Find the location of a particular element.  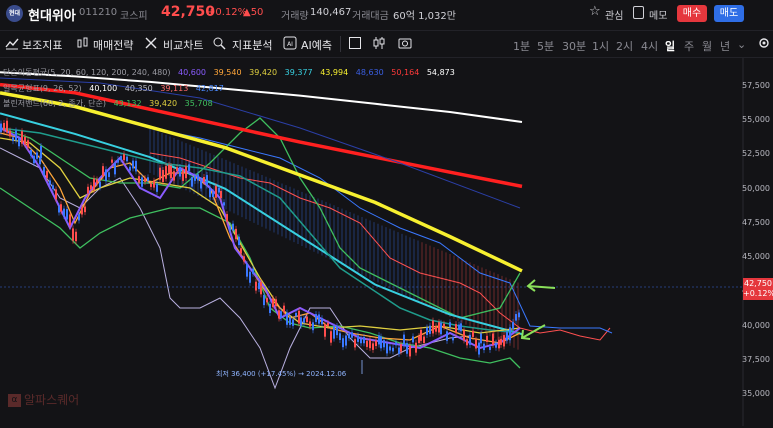

period-1min: 1분 is located at coordinates (521, 46).